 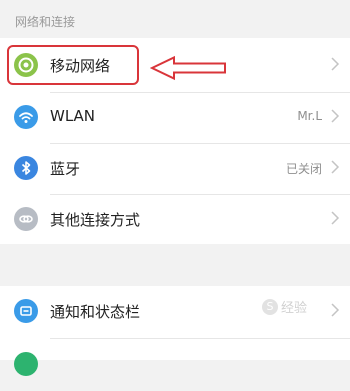 What do you see at coordinates (26, 168) in the screenshot?
I see `bluetooth-icon` at bounding box center [26, 168].